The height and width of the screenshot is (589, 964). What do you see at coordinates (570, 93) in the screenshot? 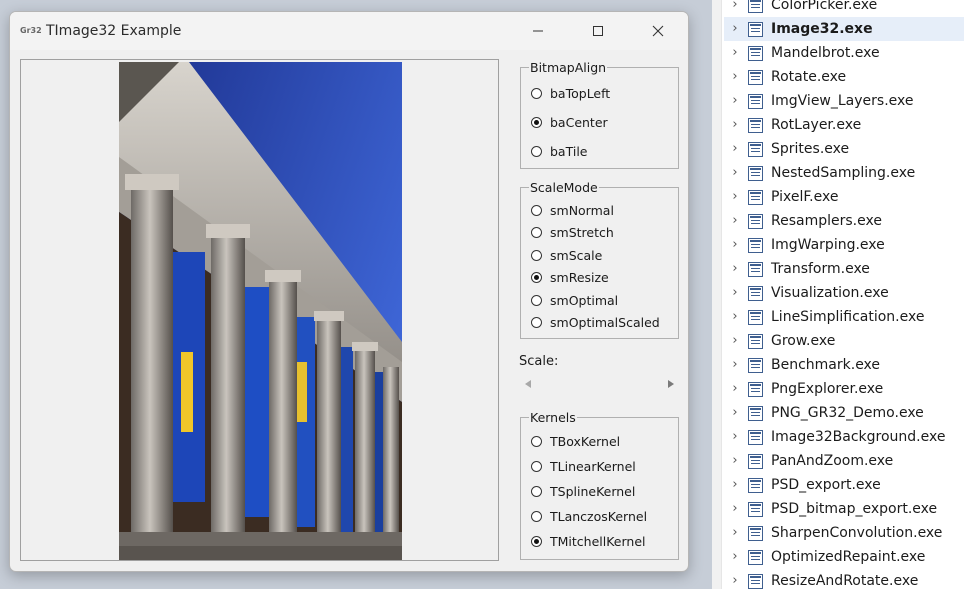
I see `radio-baTopLeft: baTopLeft` at bounding box center [570, 93].